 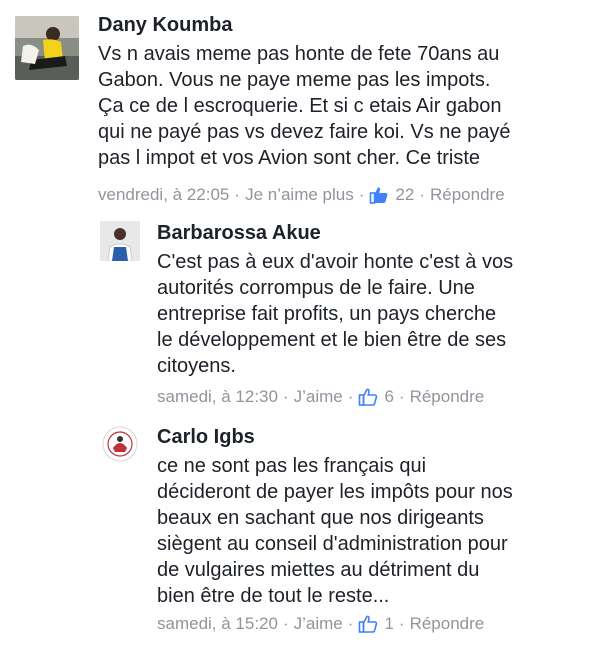 I want to click on like-toggle: Je n’aime plus, so click(x=299, y=195).